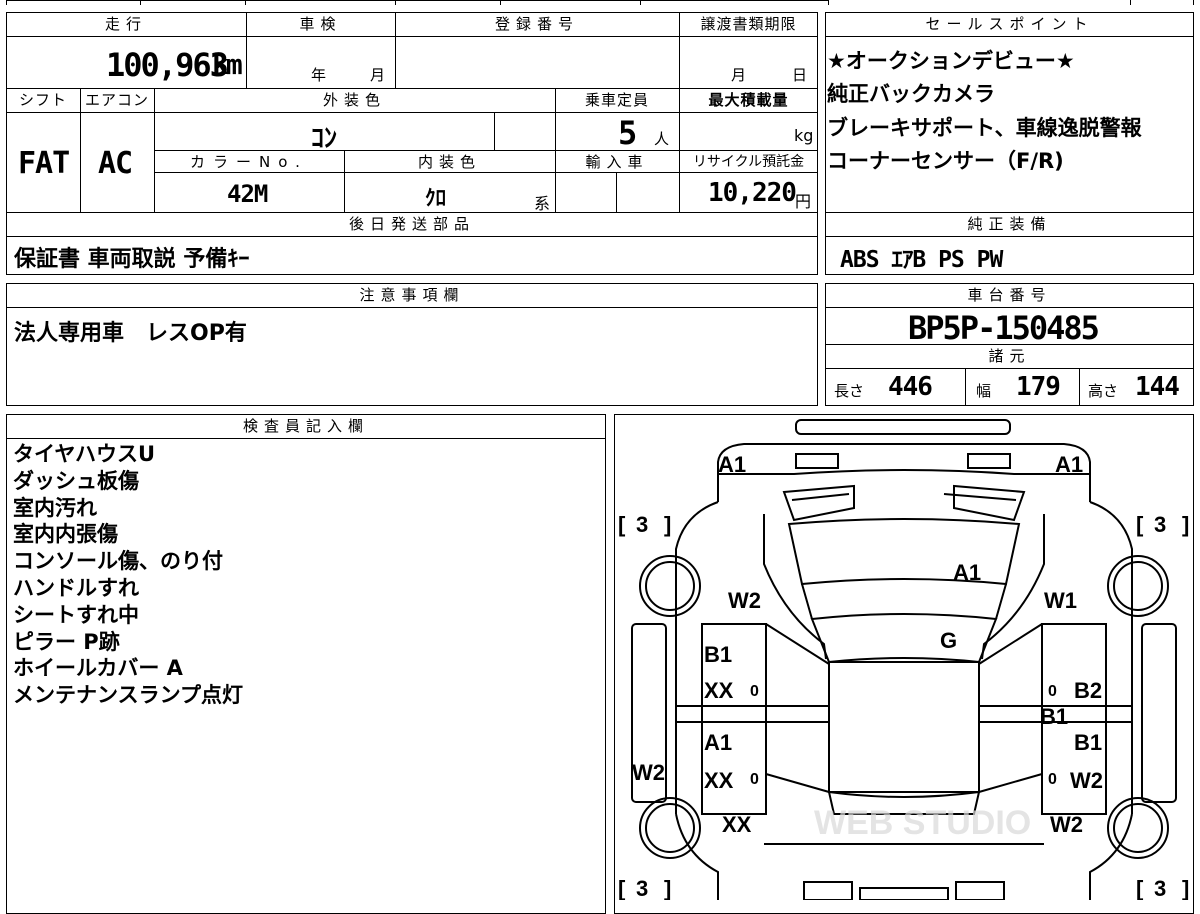 Image resolution: width=1200 pixels, height=914 pixels. Describe the element at coordinates (76, 614) in the screenshot. I see `inspector-line: シートすれ中` at that location.